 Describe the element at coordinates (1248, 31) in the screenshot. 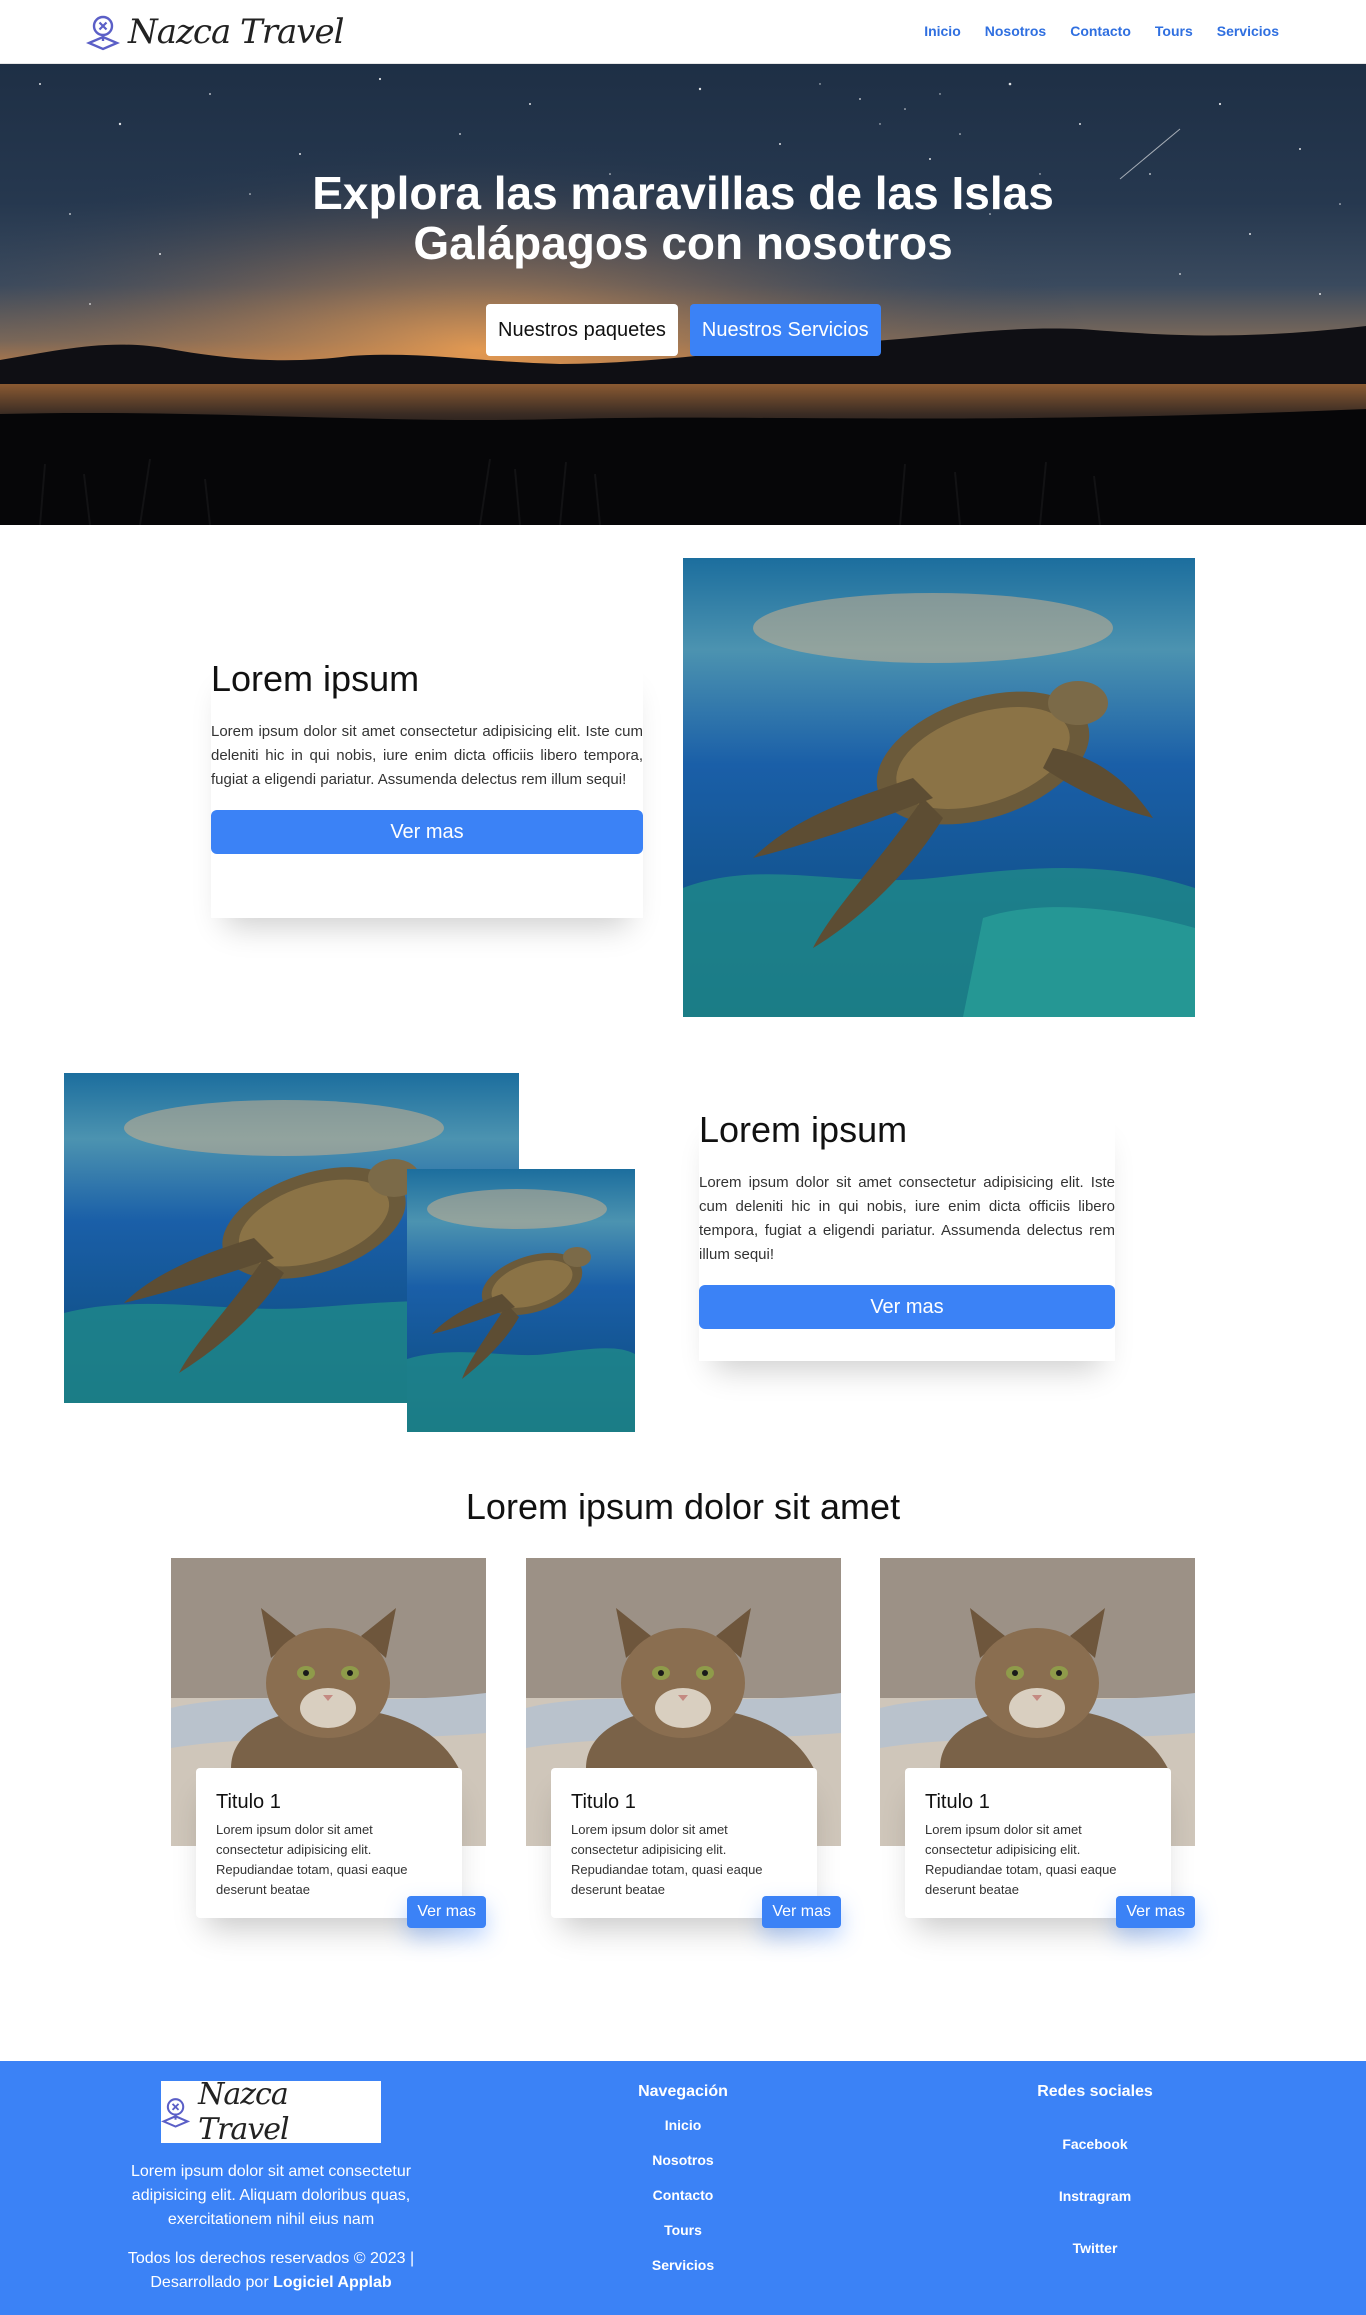

I see `nav-link-servicios: Servicios` at that location.